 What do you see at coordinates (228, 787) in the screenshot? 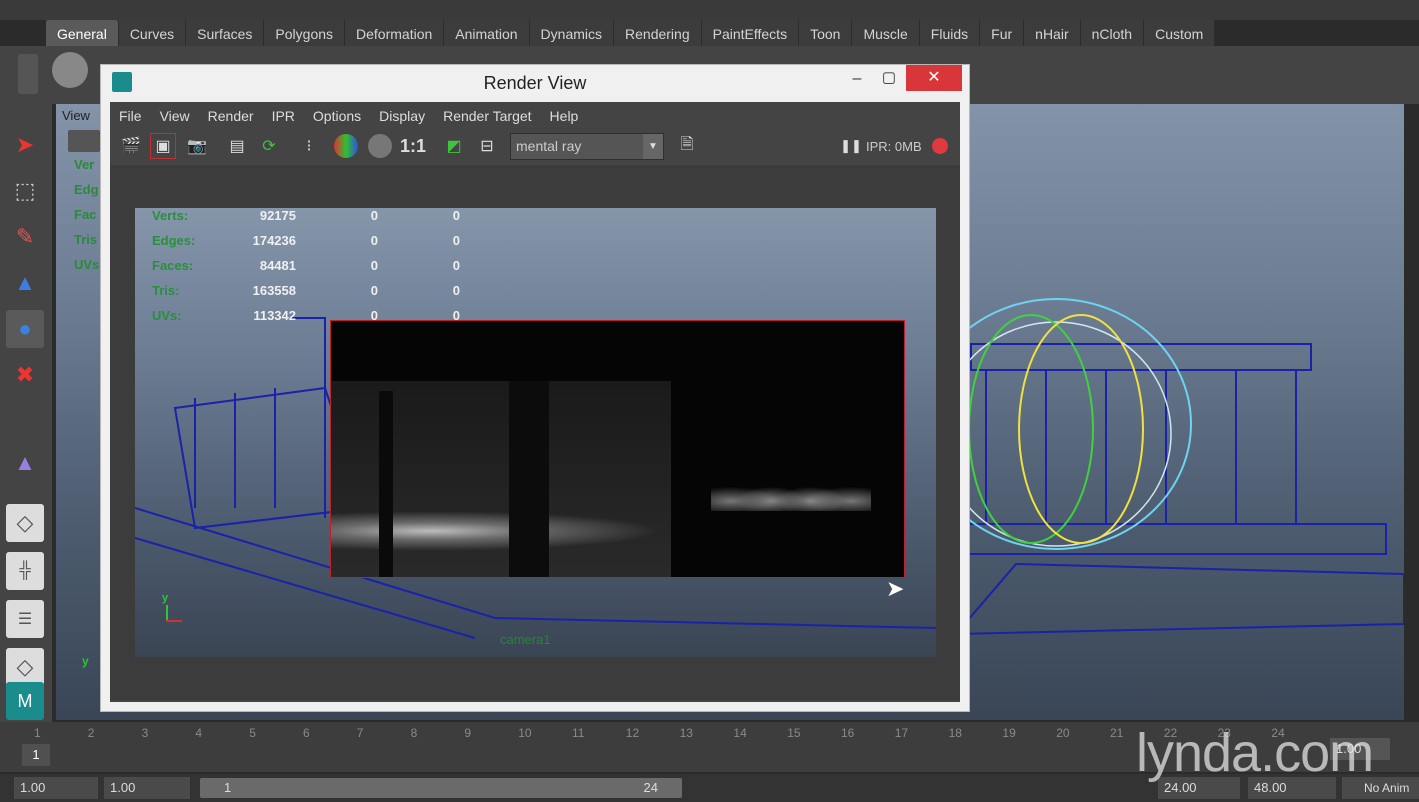
I see `range-start-label: 1` at bounding box center [228, 787].